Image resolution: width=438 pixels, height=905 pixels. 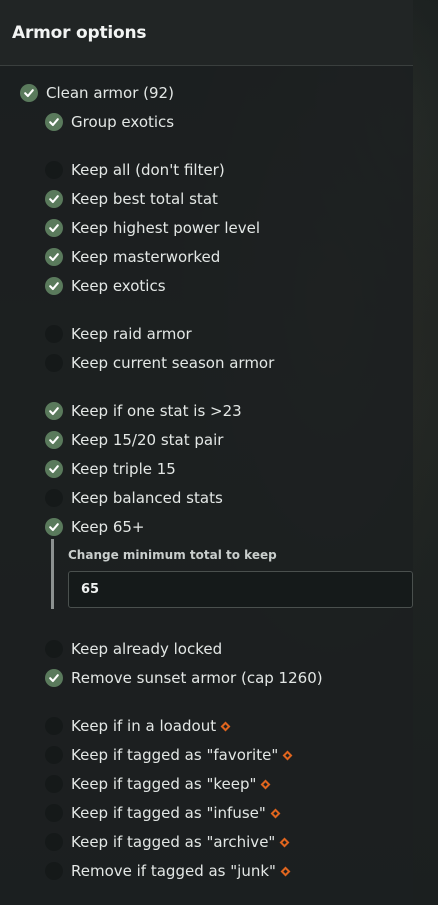 I want to click on option-keep-highest-power: Keep highest power level, so click(x=152, y=228).